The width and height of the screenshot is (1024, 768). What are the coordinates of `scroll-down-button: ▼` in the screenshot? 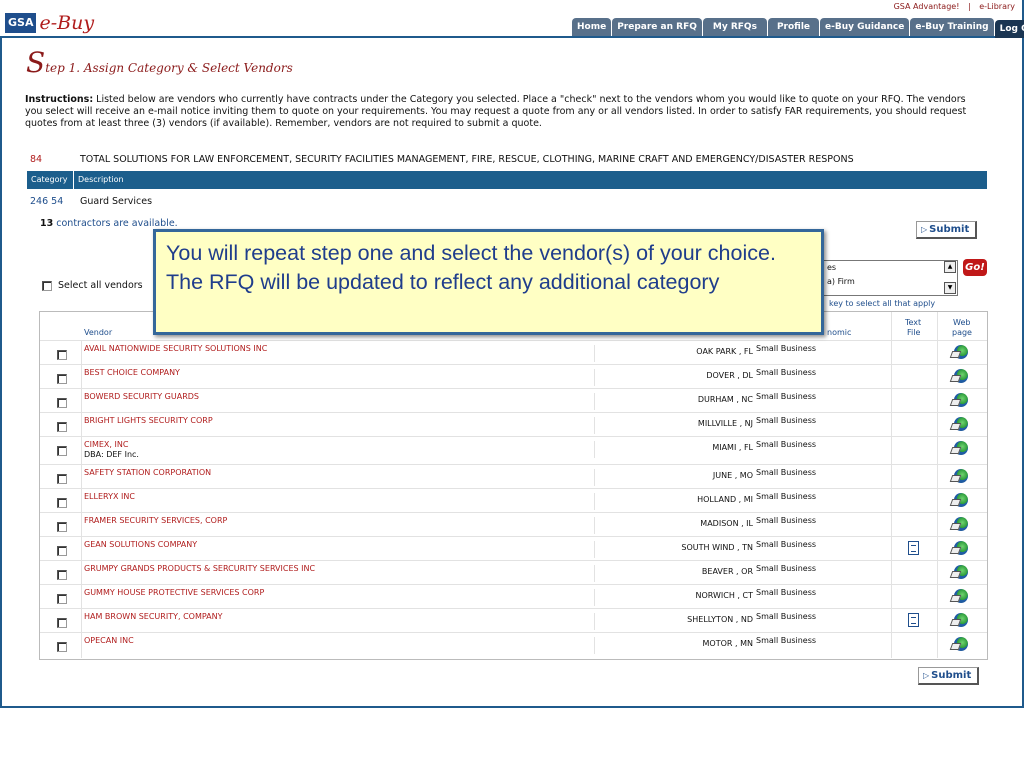 It's located at (950, 288).